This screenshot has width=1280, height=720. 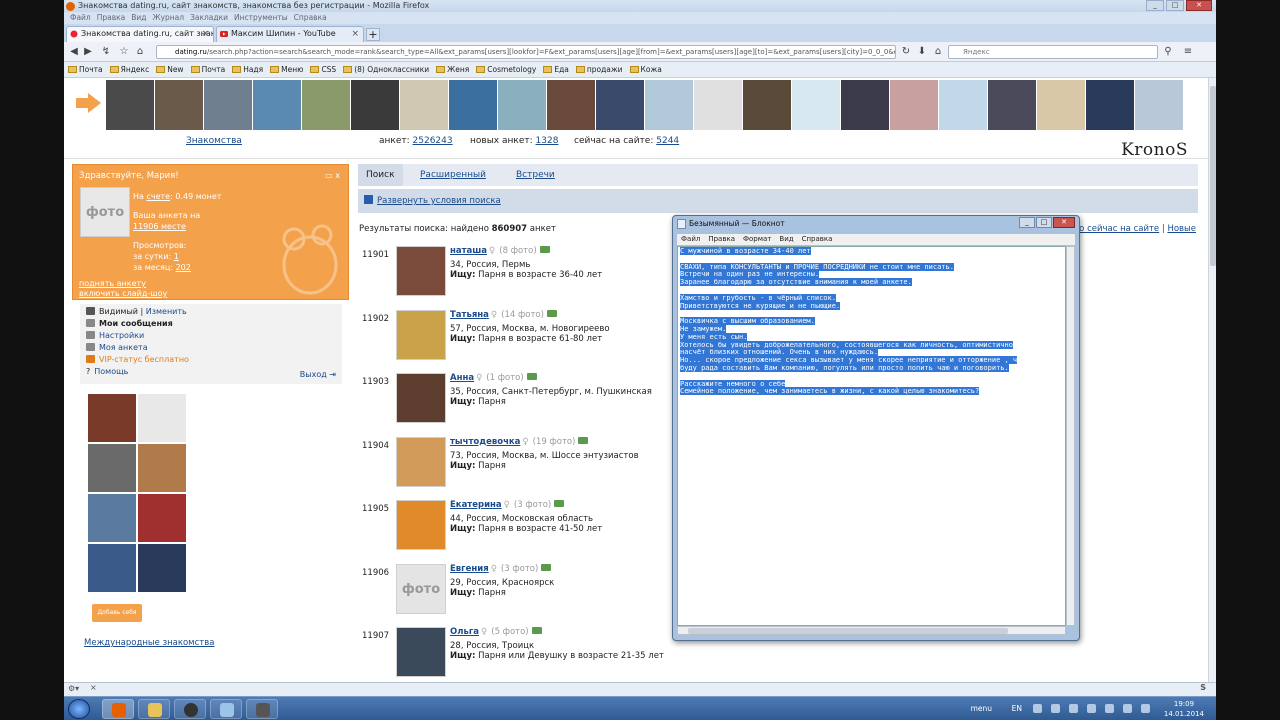 I want to click on new-profiles-link: Новые, so click(x=1181, y=229).